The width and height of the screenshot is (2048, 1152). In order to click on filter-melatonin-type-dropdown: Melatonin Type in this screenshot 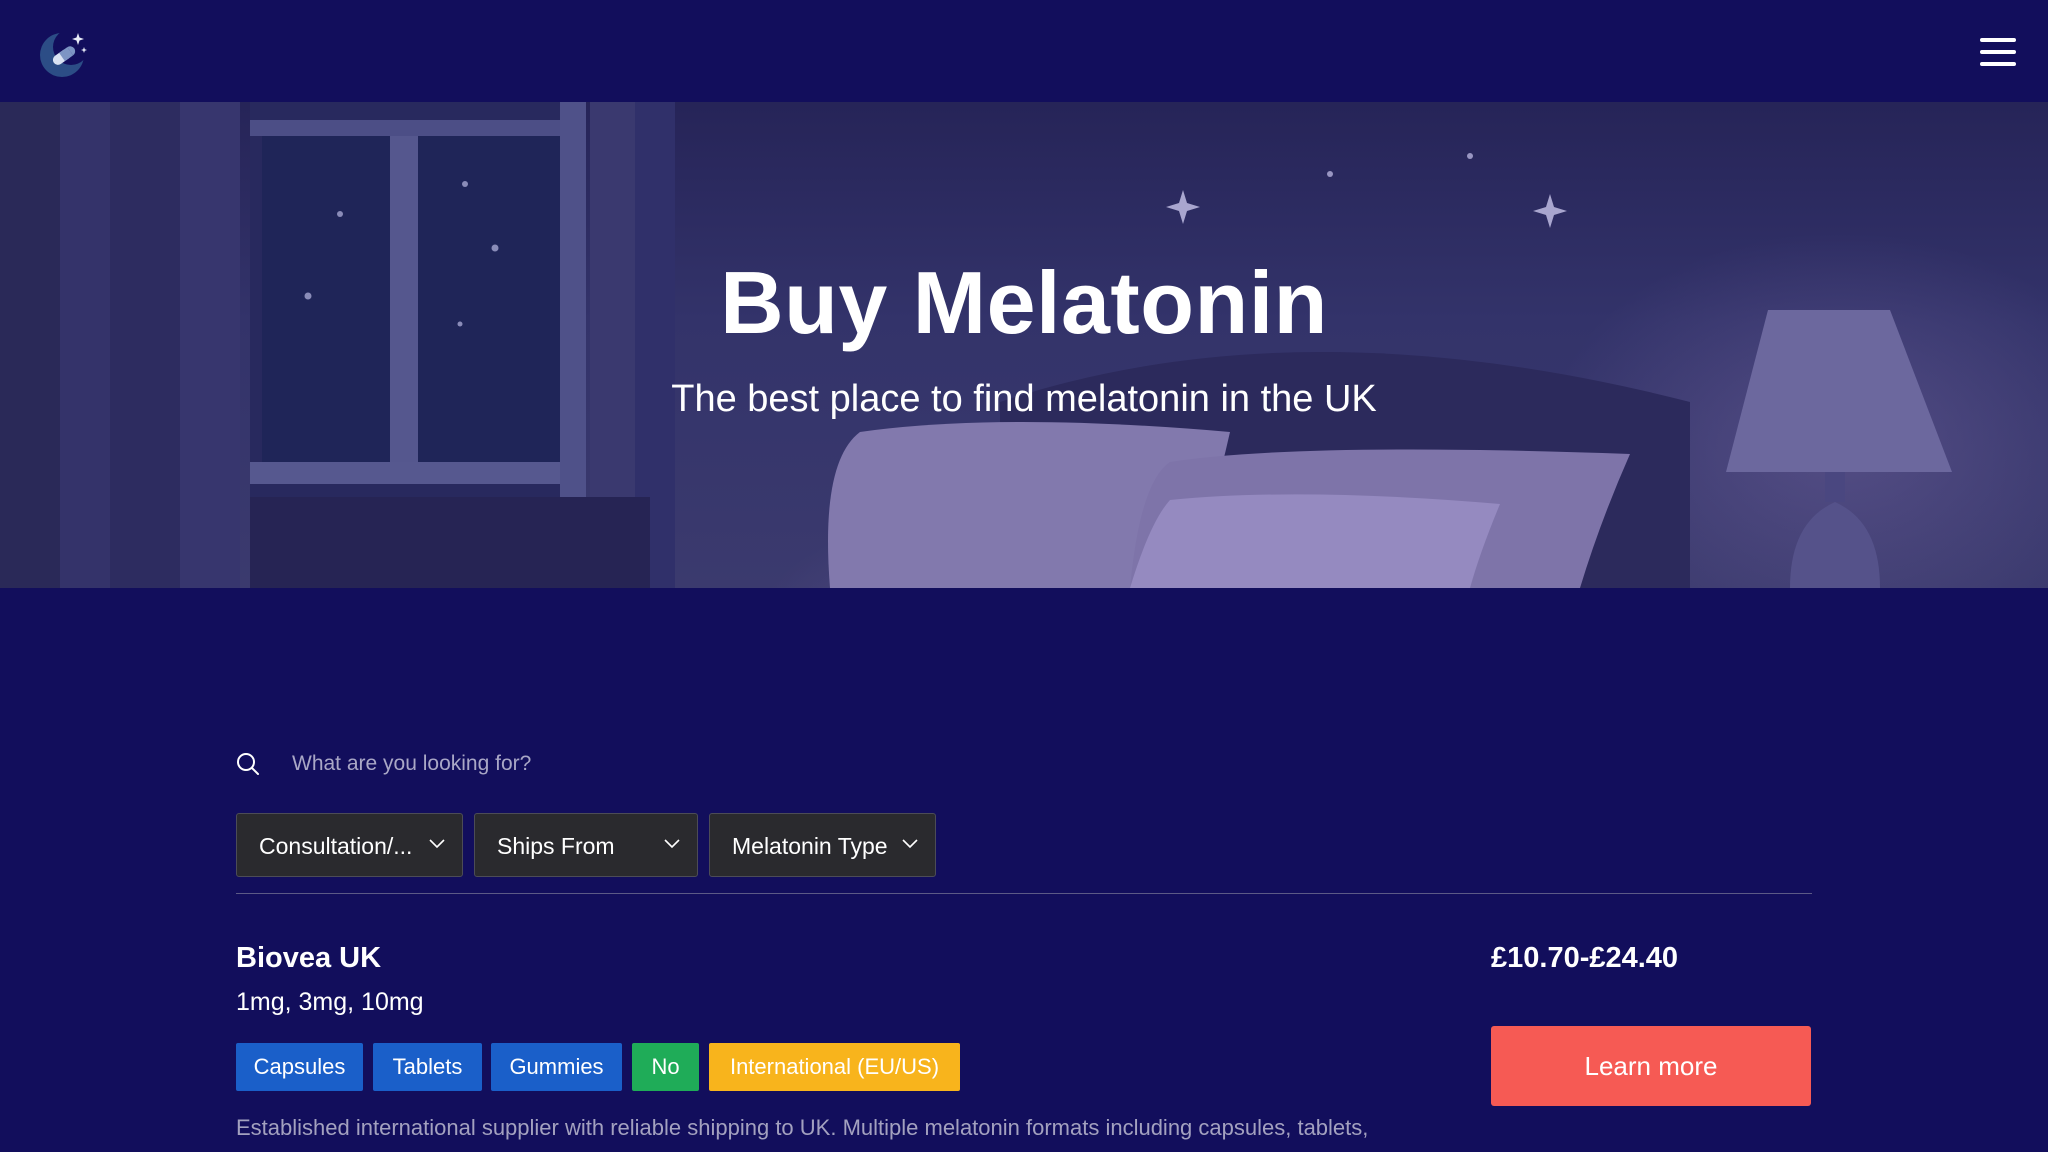, I will do `click(822, 845)`.